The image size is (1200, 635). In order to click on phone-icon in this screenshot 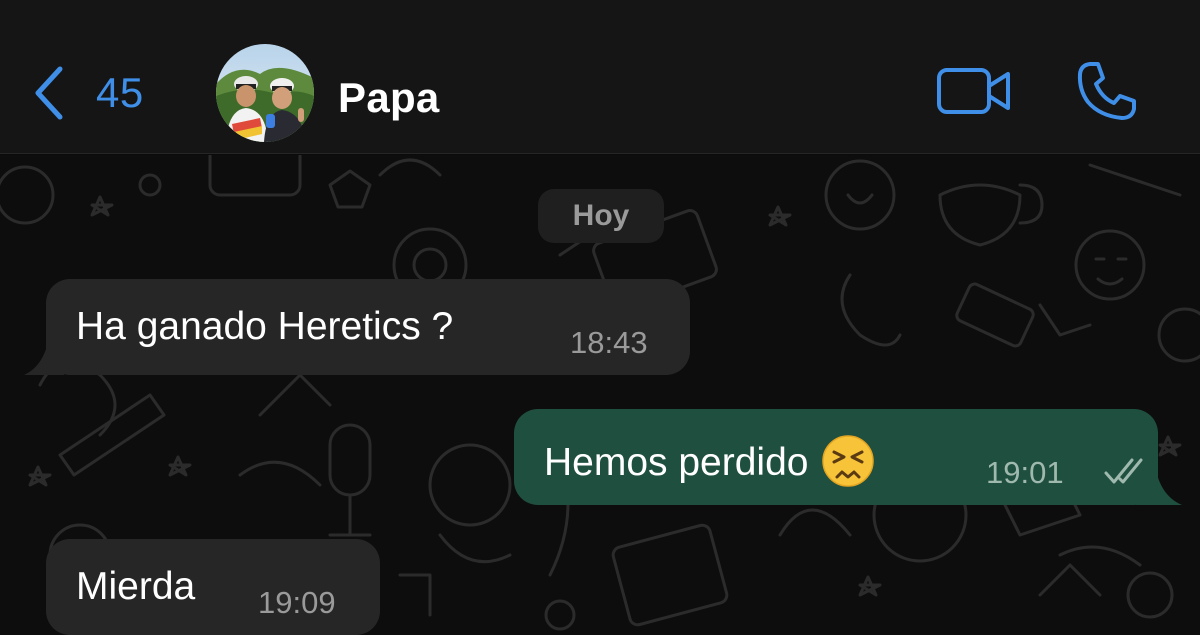, I will do `click(1106, 91)`.